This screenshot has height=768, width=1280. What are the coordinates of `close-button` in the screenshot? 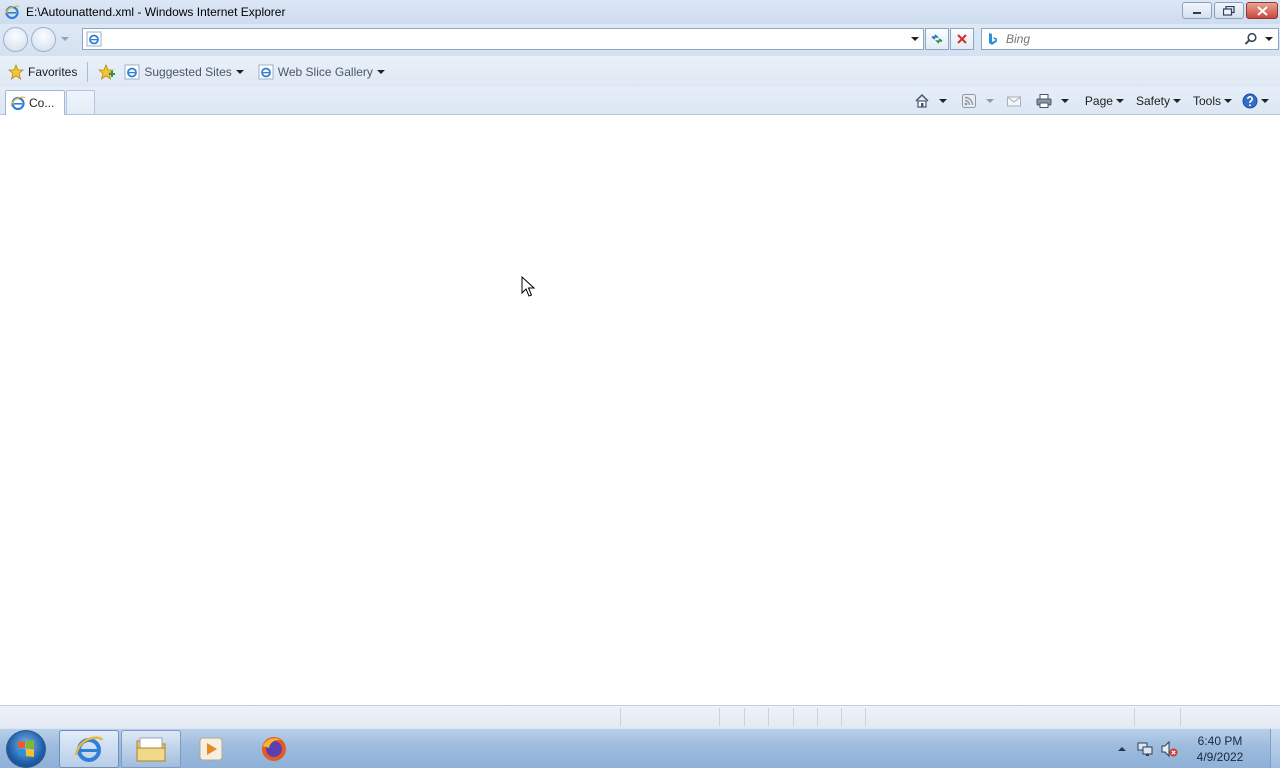 It's located at (1262, 10).